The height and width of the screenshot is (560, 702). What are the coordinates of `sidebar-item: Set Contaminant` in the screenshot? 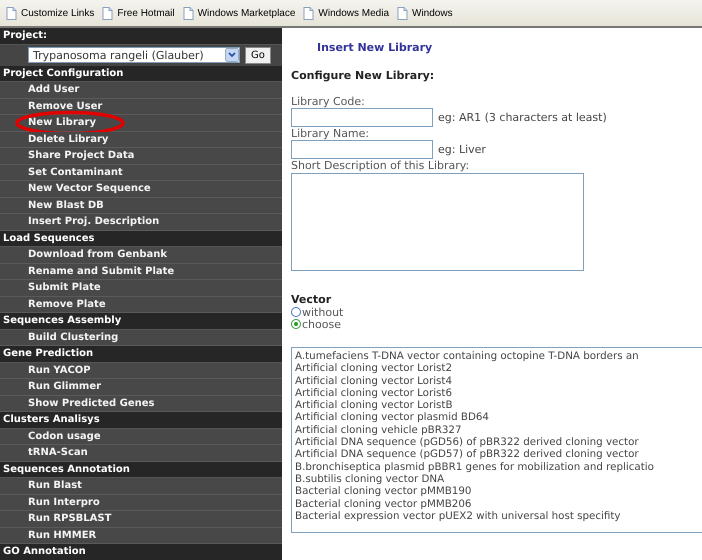 It's located at (141, 172).